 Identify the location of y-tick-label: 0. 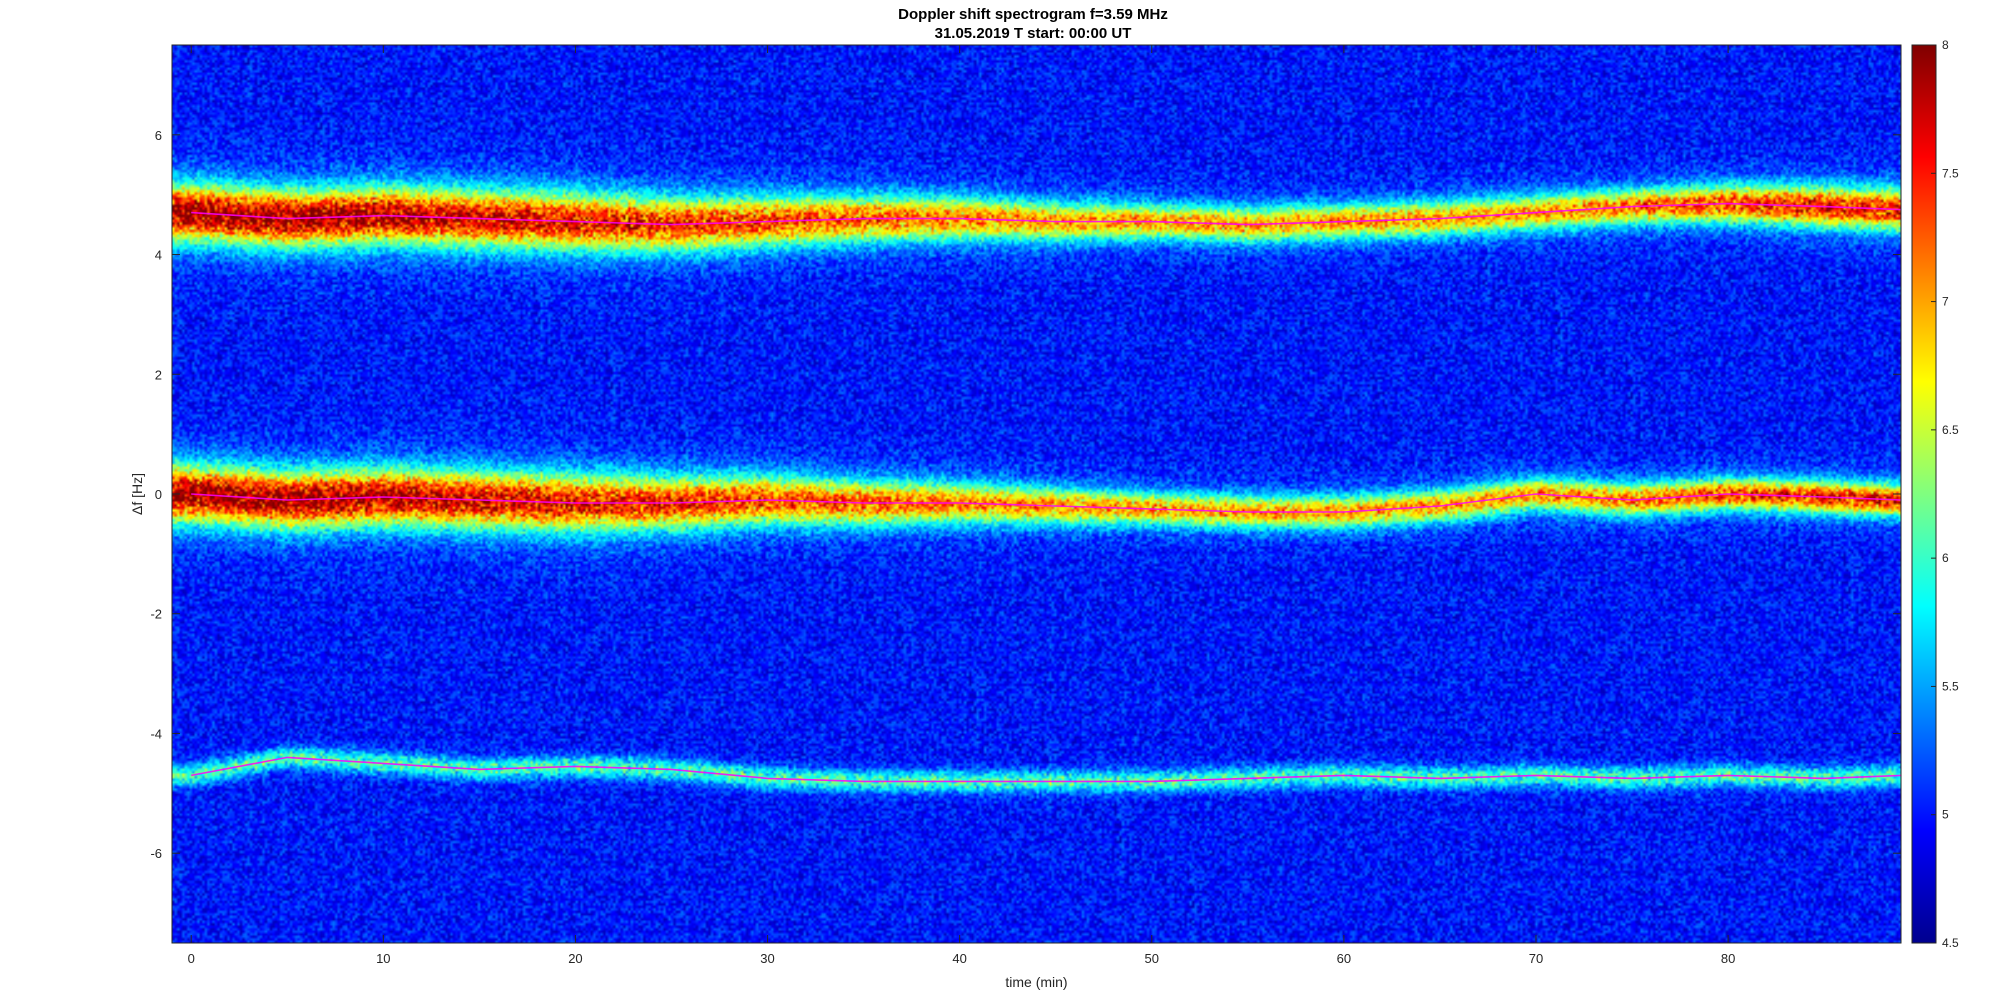
(158, 494).